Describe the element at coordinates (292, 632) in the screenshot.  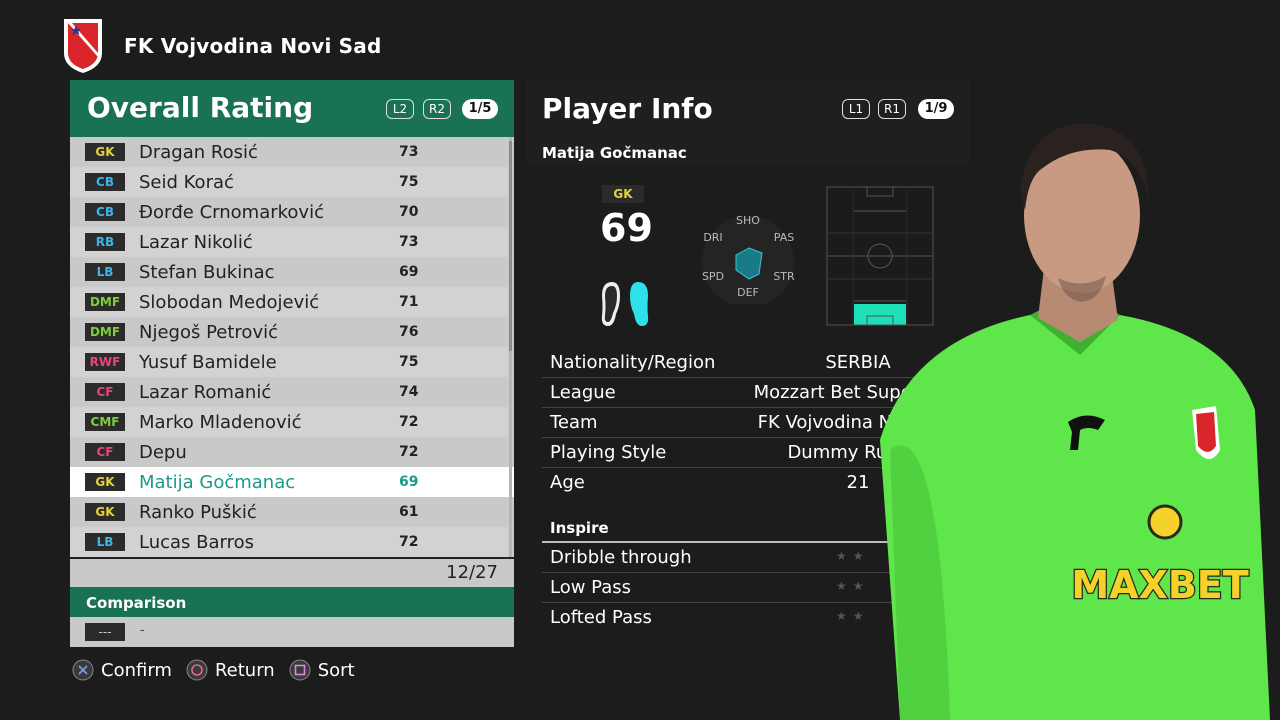
I see `comparison-row: --- -` at that location.